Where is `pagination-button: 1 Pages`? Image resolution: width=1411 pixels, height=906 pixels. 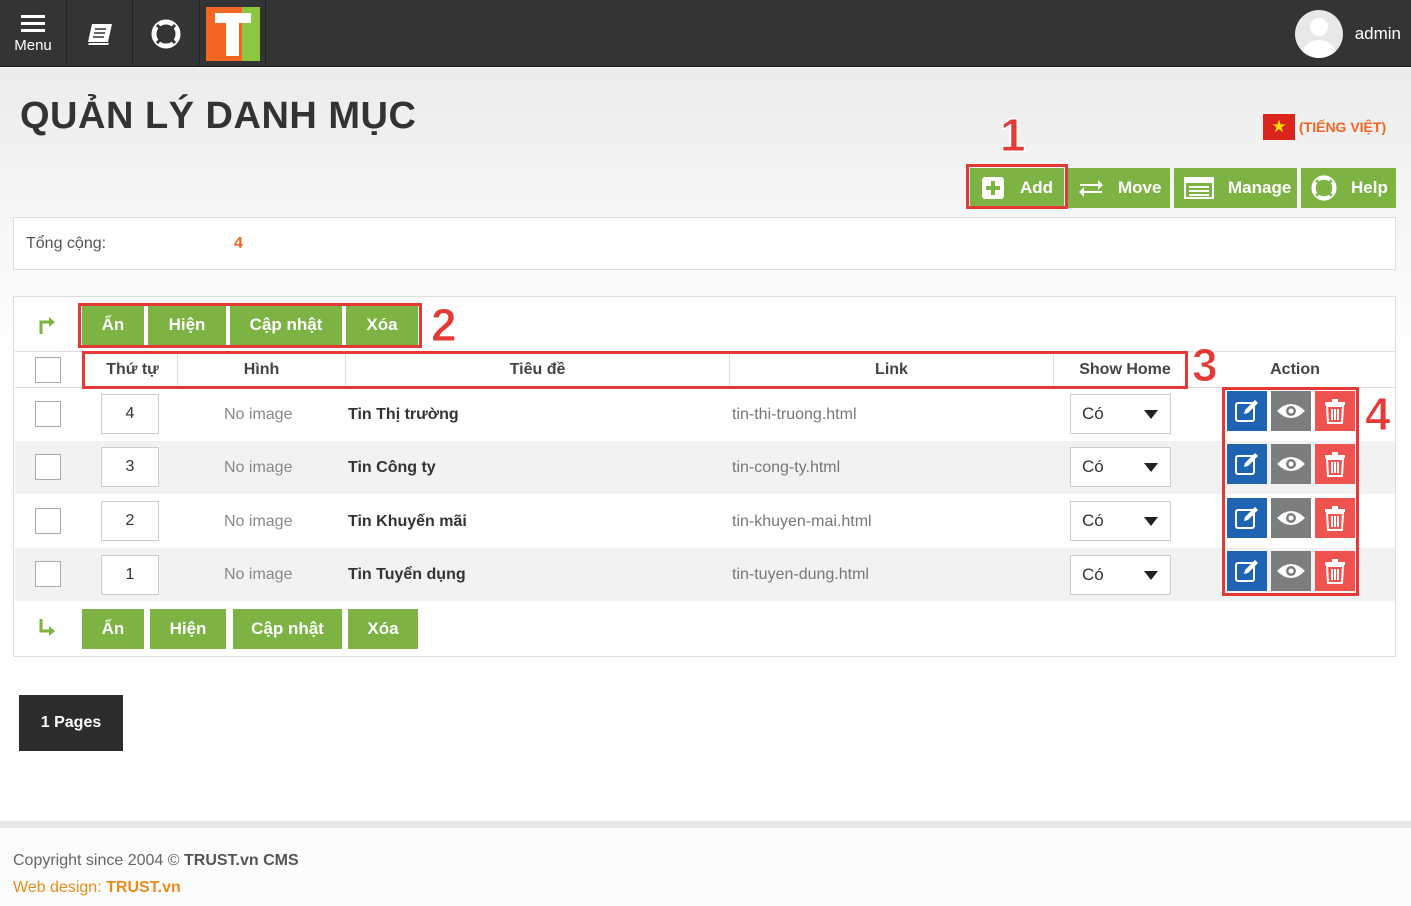
pagination-button: 1 Pages is located at coordinates (71, 723).